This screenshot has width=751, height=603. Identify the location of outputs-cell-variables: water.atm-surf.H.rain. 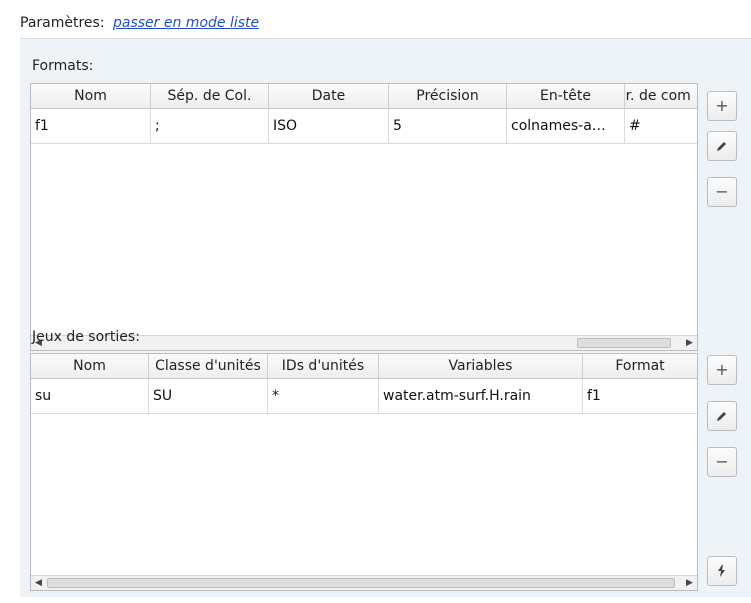
(481, 396).